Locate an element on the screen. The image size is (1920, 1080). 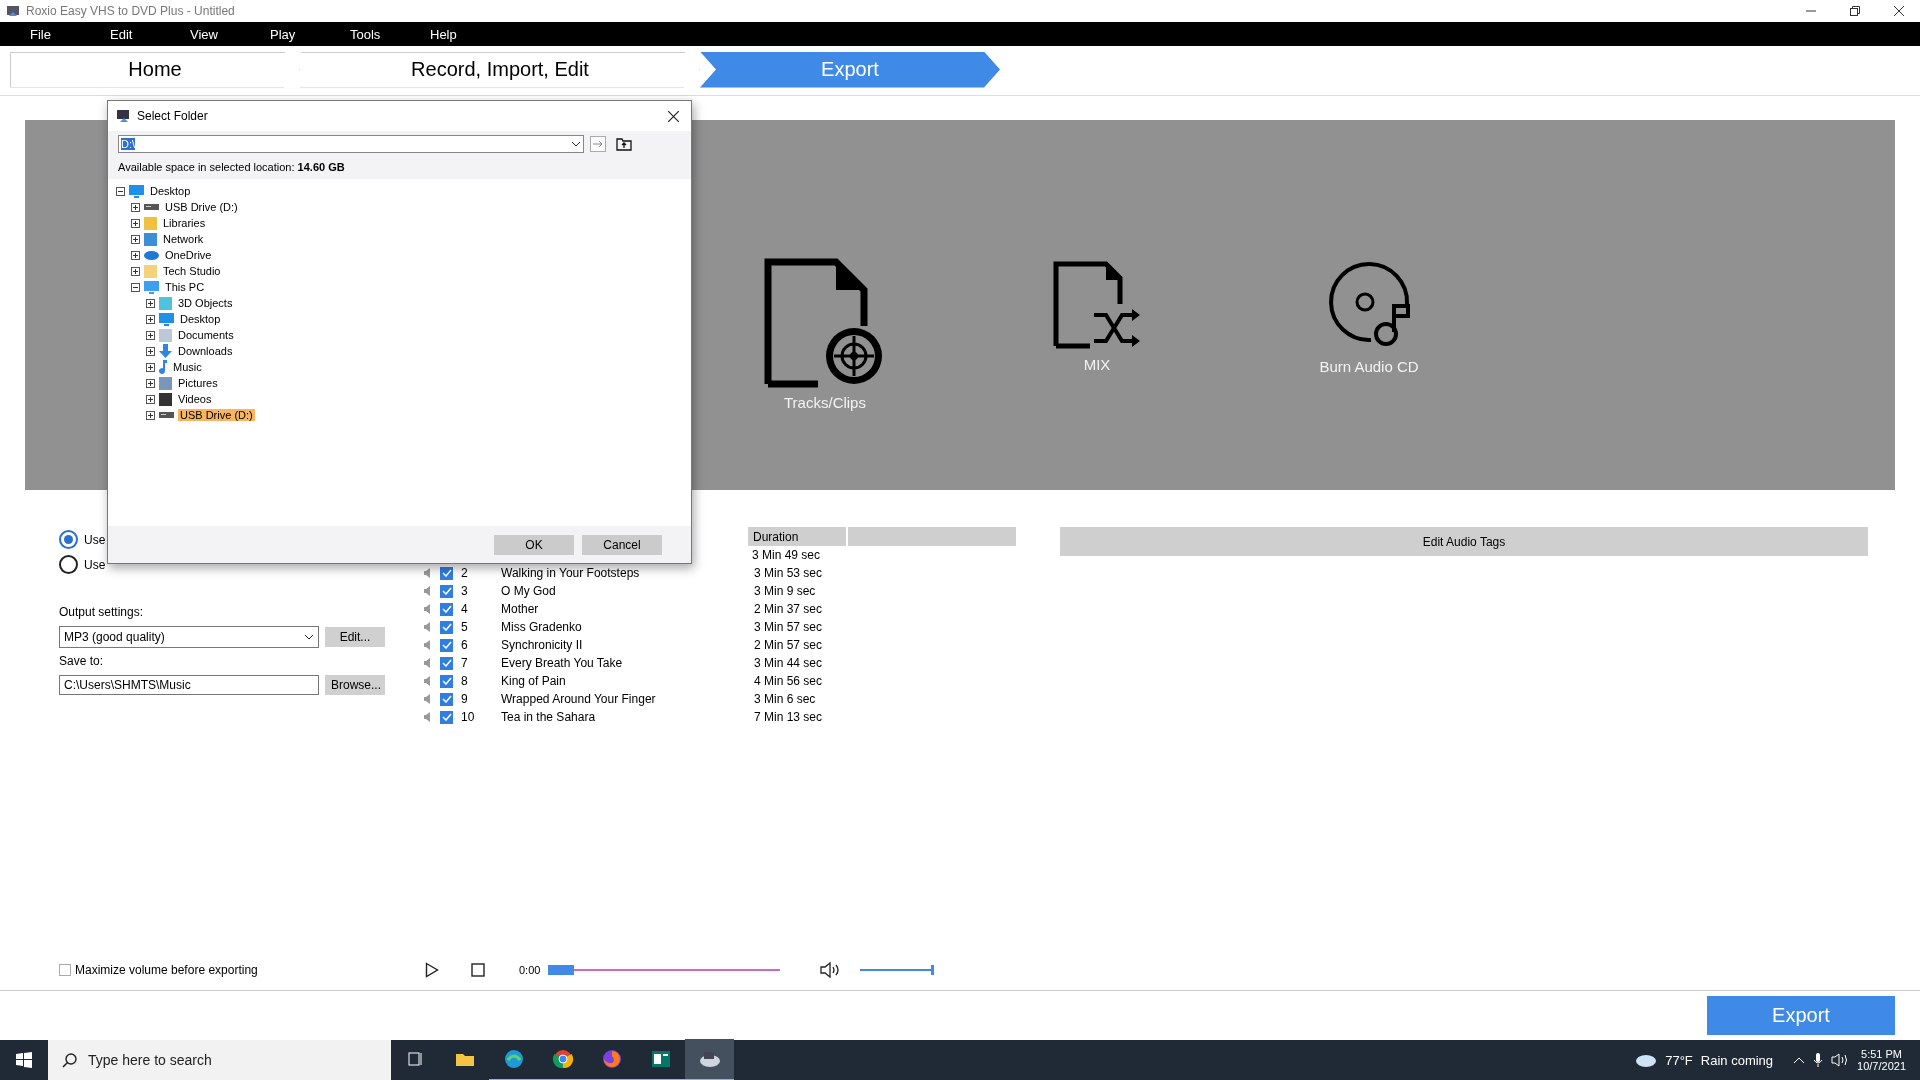
available-space-text: Available space in selected location: 14.60 GB is located at coordinates (232, 167).